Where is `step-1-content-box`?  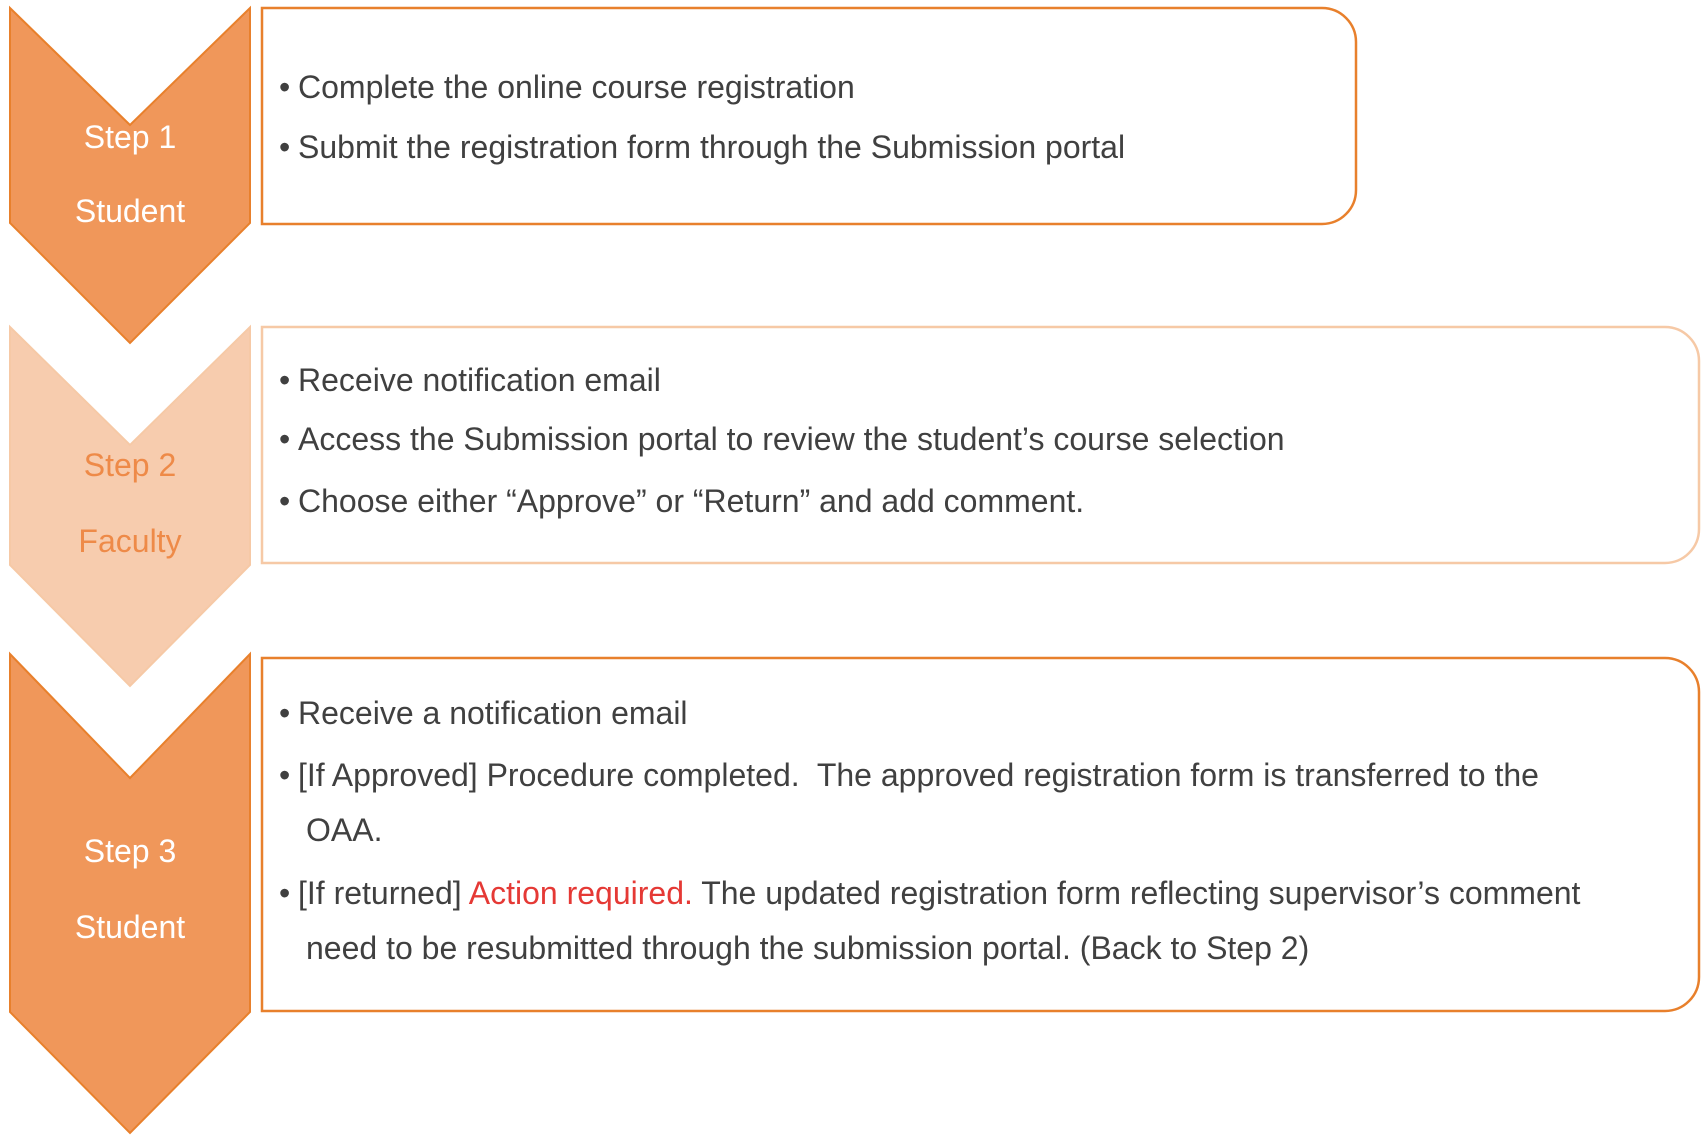 step-1-content-box is located at coordinates (809, 116).